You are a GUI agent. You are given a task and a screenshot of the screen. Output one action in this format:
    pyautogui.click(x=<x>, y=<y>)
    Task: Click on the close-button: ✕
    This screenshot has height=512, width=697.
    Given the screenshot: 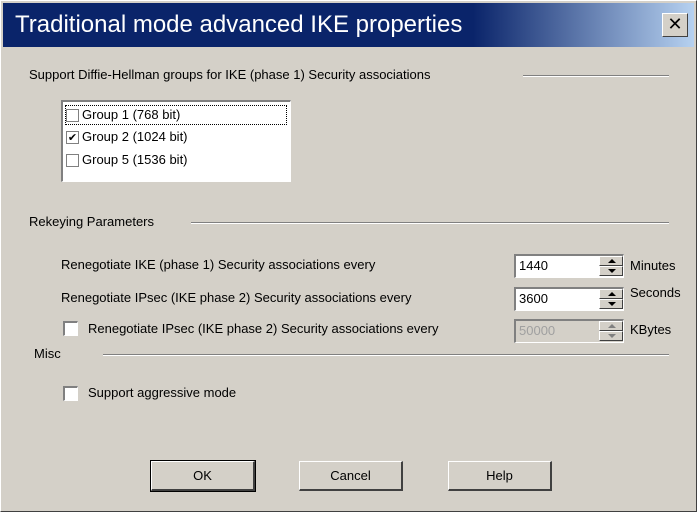 What is the action you would take?
    pyautogui.click(x=675, y=25)
    